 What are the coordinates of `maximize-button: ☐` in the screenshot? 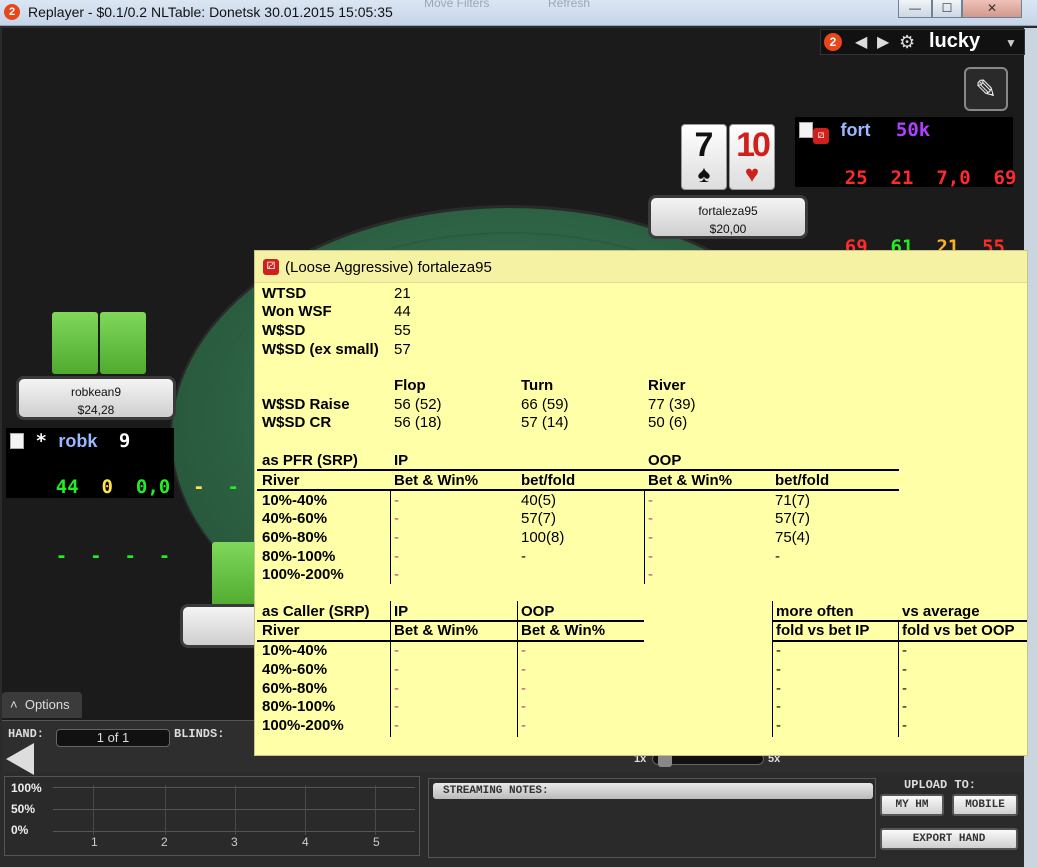 It's located at (947, 9).